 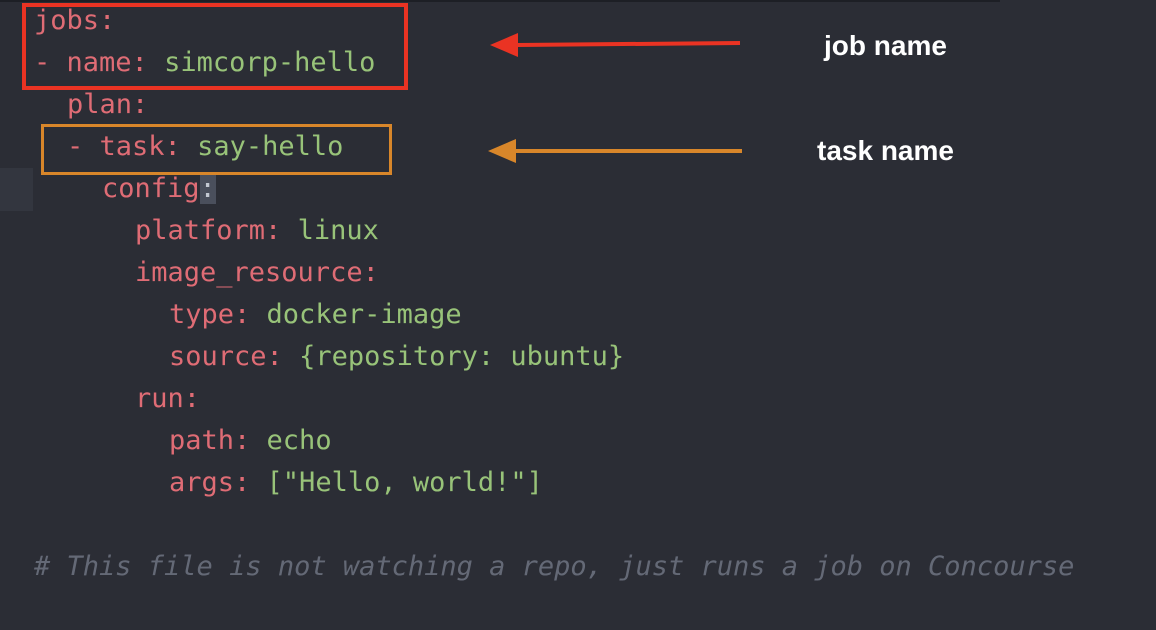 I want to click on job-name-arrow-icon, so click(x=615, y=45).